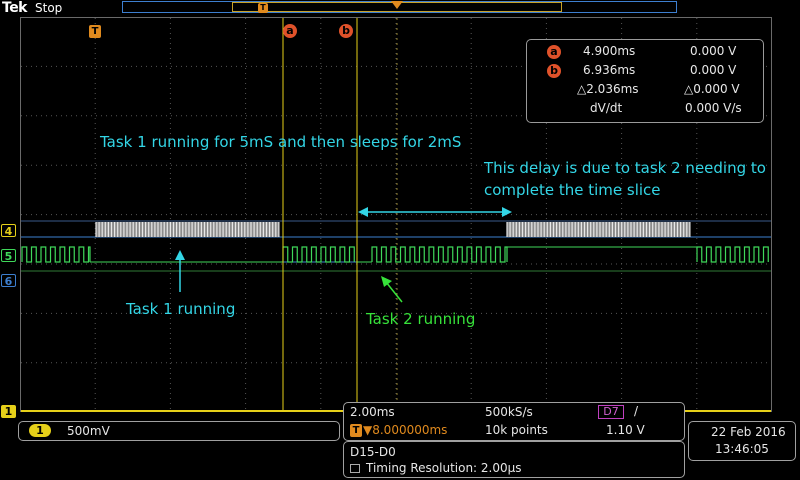 The height and width of the screenshot is (480, 800). Describe the element at coordinates (625, 168) in the screenshot. I see `annotation-delay-line1: This delay is due to task 2 needing to` at that location.